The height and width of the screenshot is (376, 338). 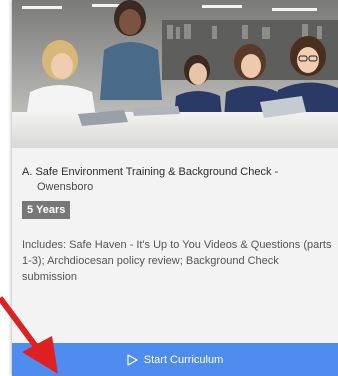 What do you see at coordinates (46, 210) in the screenshot?
I see `duration-badge: 5 Years` at bounding box center [46, 210].